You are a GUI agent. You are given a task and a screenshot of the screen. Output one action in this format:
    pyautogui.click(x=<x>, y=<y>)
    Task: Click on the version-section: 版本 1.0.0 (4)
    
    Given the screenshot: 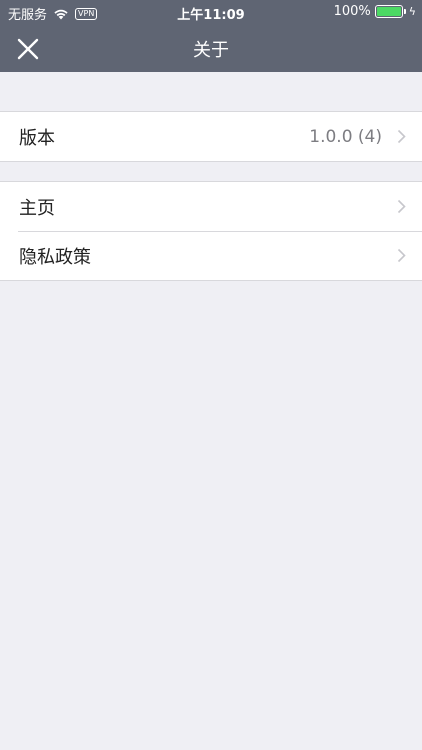 What is the action you would take?
    pyautogui.click(x=211, y=136)
    